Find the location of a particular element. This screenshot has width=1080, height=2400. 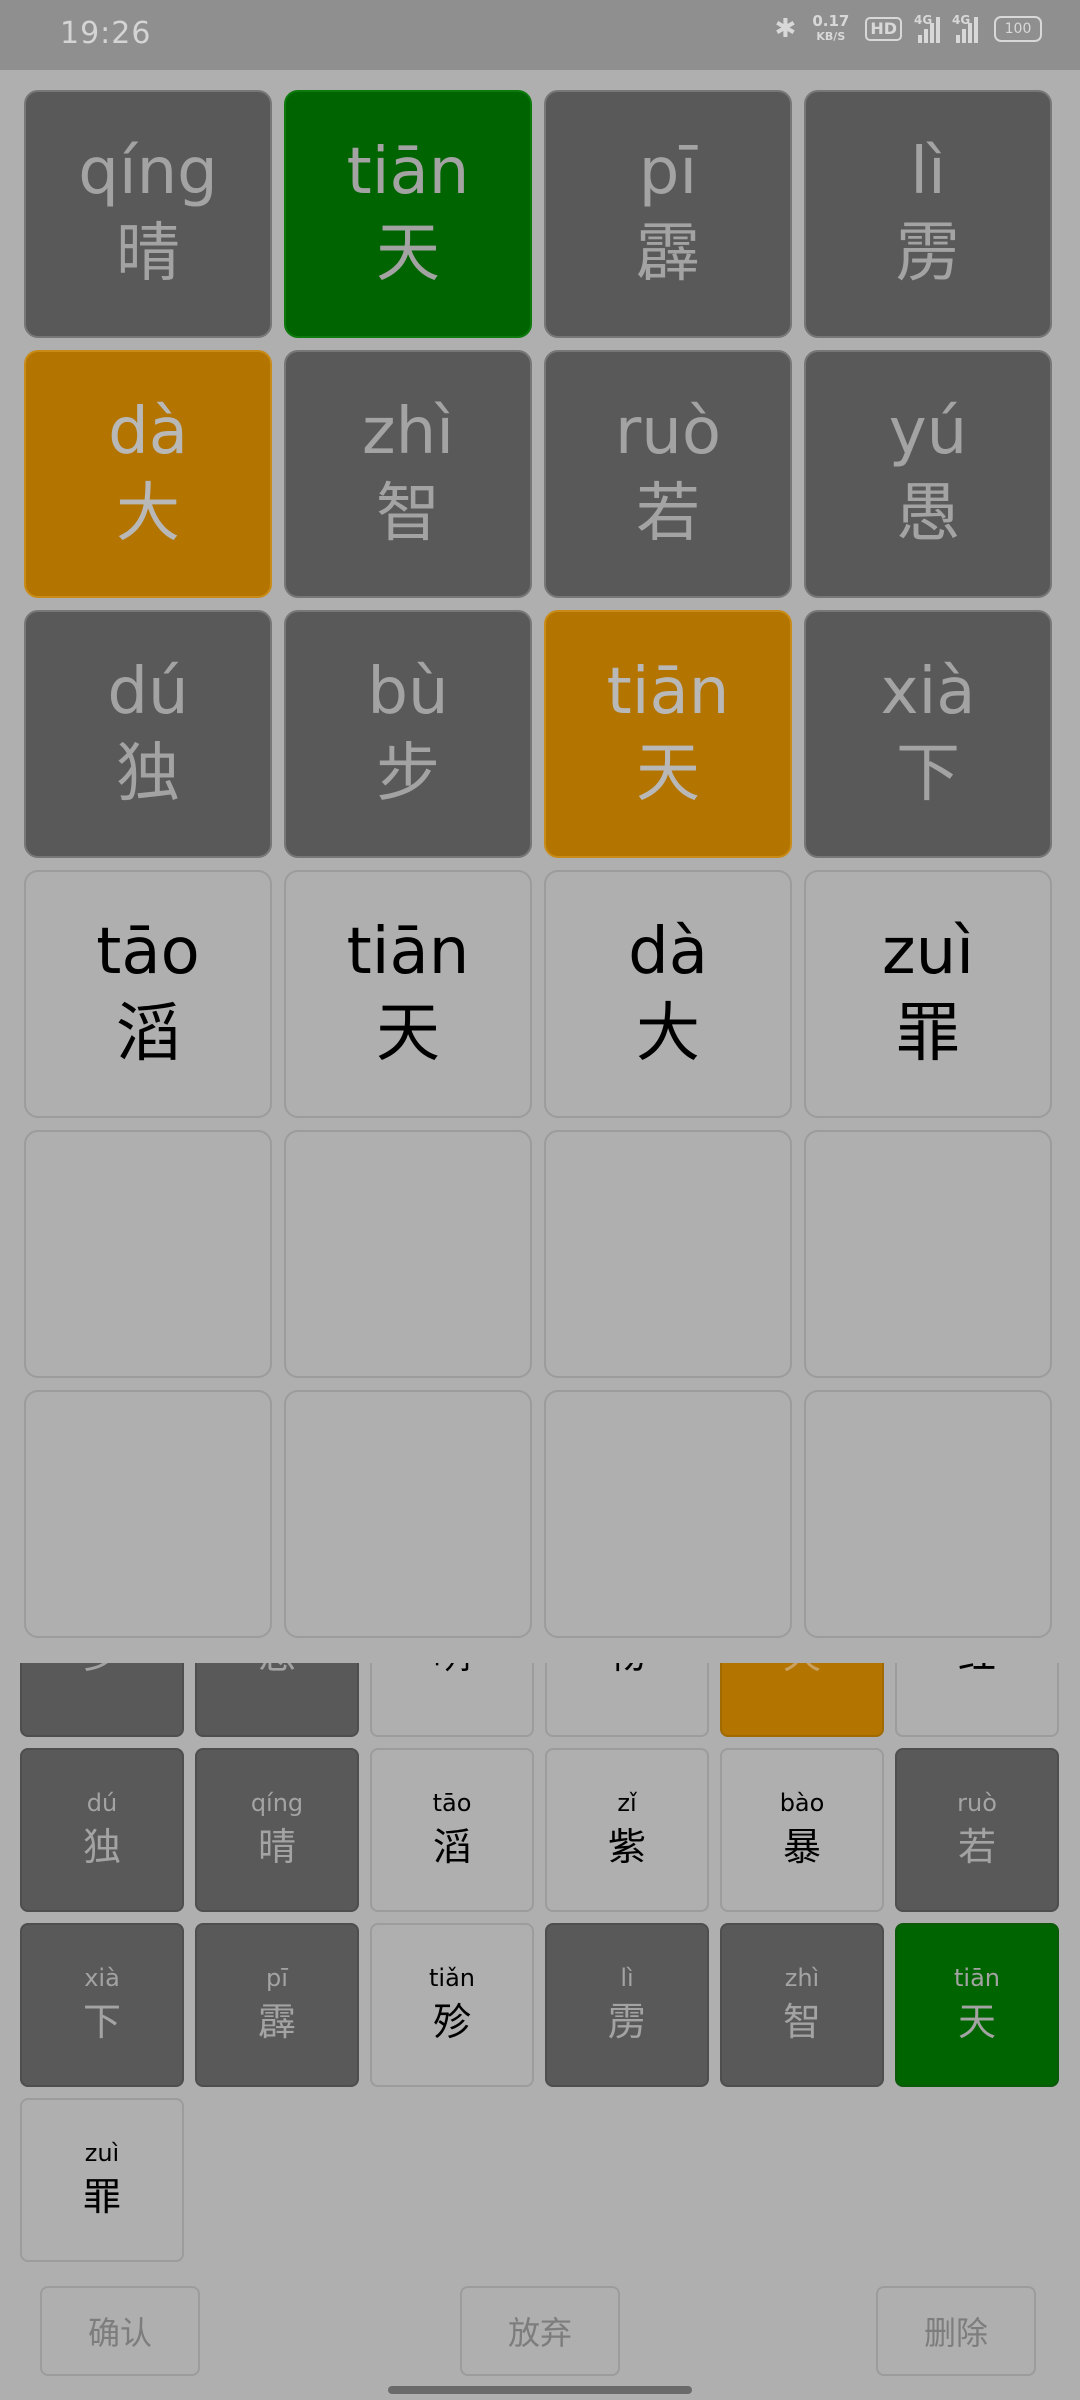

tile-character: 霹 is located at coordinates (668, 254).